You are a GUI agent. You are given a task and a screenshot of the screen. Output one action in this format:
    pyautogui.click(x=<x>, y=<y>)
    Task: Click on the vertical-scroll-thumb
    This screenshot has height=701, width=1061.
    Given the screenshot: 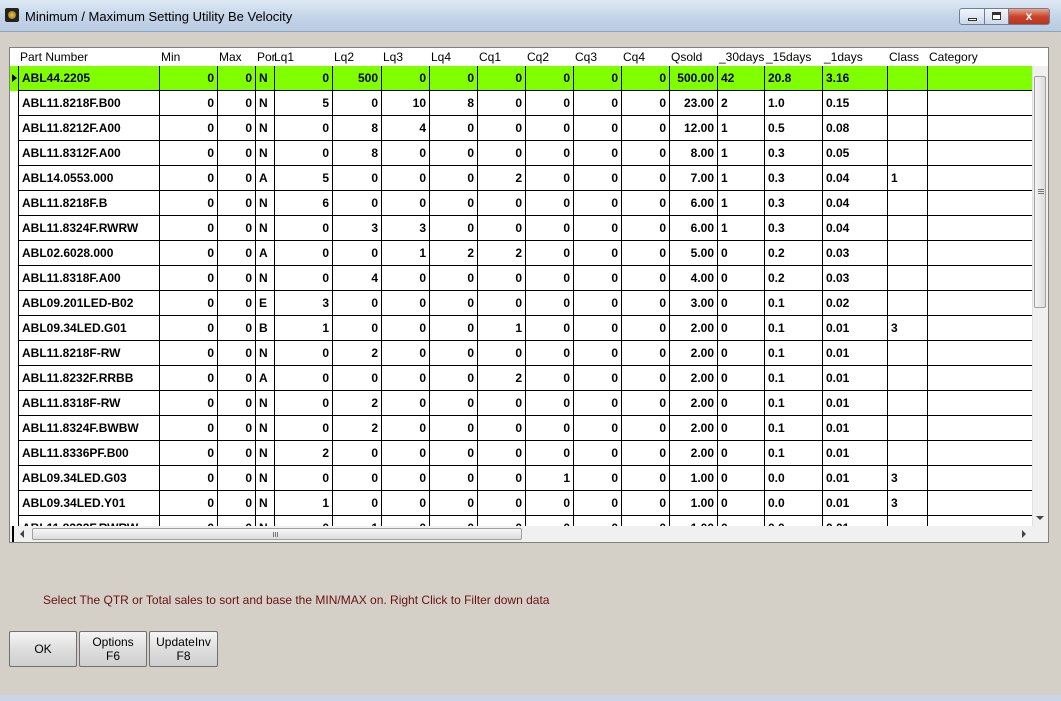 What is the action you would take?
    pyautogui.click(x=1040, y=192)
    